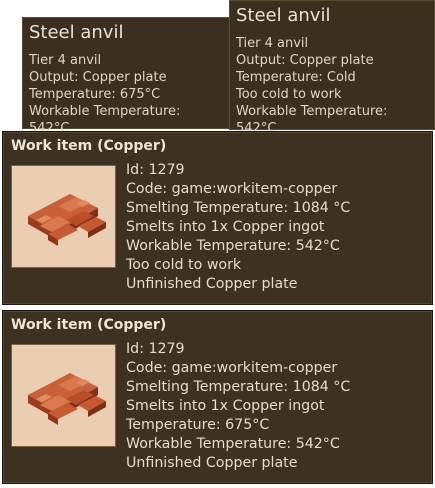 Image resolution: width=435 pixels, height=488 pixels. I want to click on anvil-tooltip-line: Temperature: 675°C, so click(95, 94).